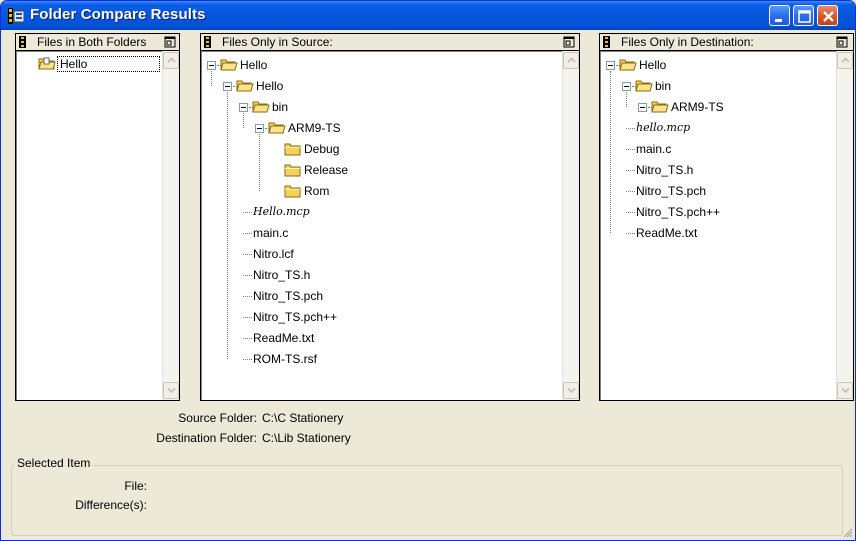 The width and height of the screenshot is (856, 541). What do you see at coordinates (206, 438) in the screenshot?
I see `destination-folder-label: Destination Folder:` at bounding box center [206, 438].